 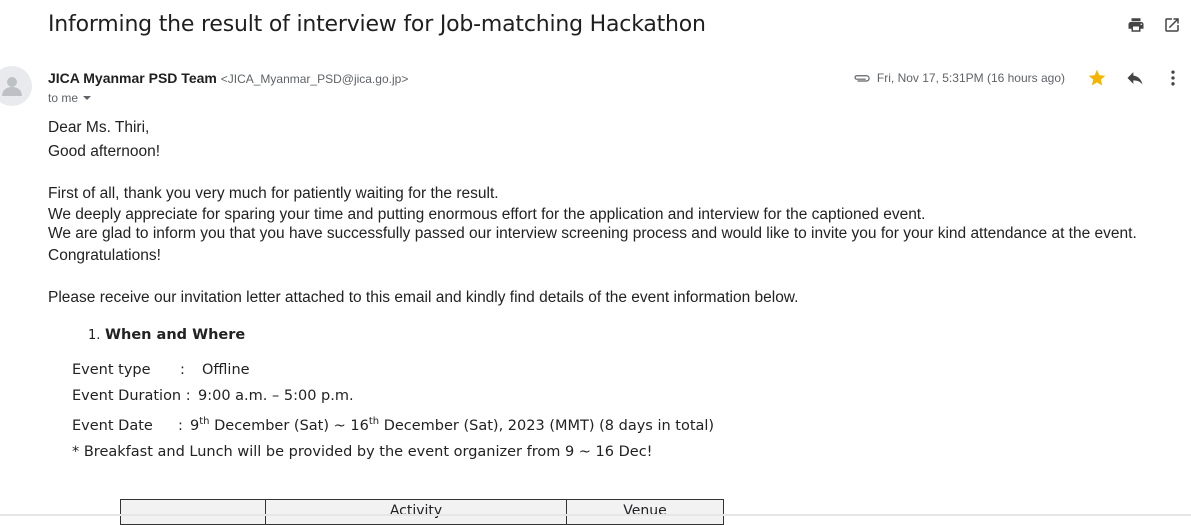 What do you see at coordinates (1097, 78) in the screenshot?
I see `star-icon` at bounding box center [1097, 78].